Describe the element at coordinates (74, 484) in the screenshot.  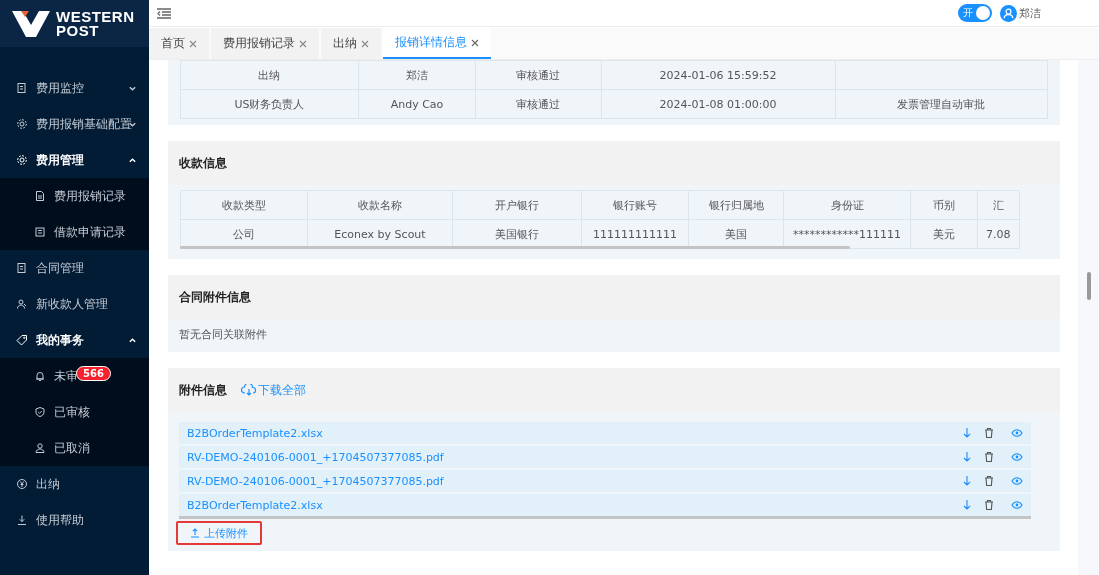
I see `sidebar-item: 出纳` at that location.